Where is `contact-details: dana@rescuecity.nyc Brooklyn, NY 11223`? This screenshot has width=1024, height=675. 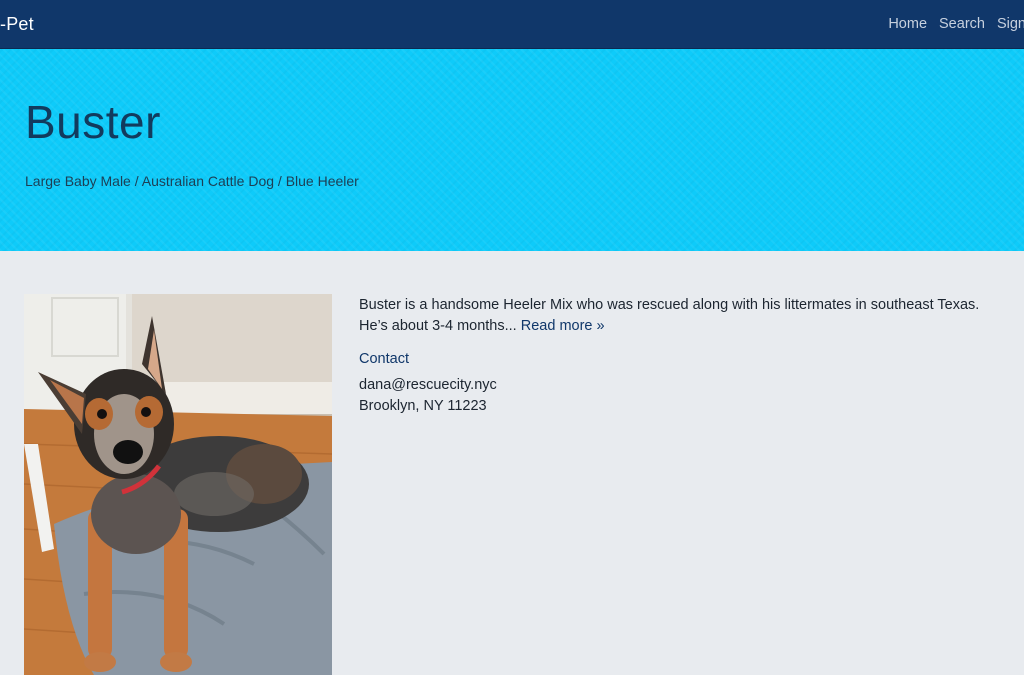 contact-details: dana@rescuecity.nyc Brooklyn, NY 11223 is located at coordinates (674, 396).